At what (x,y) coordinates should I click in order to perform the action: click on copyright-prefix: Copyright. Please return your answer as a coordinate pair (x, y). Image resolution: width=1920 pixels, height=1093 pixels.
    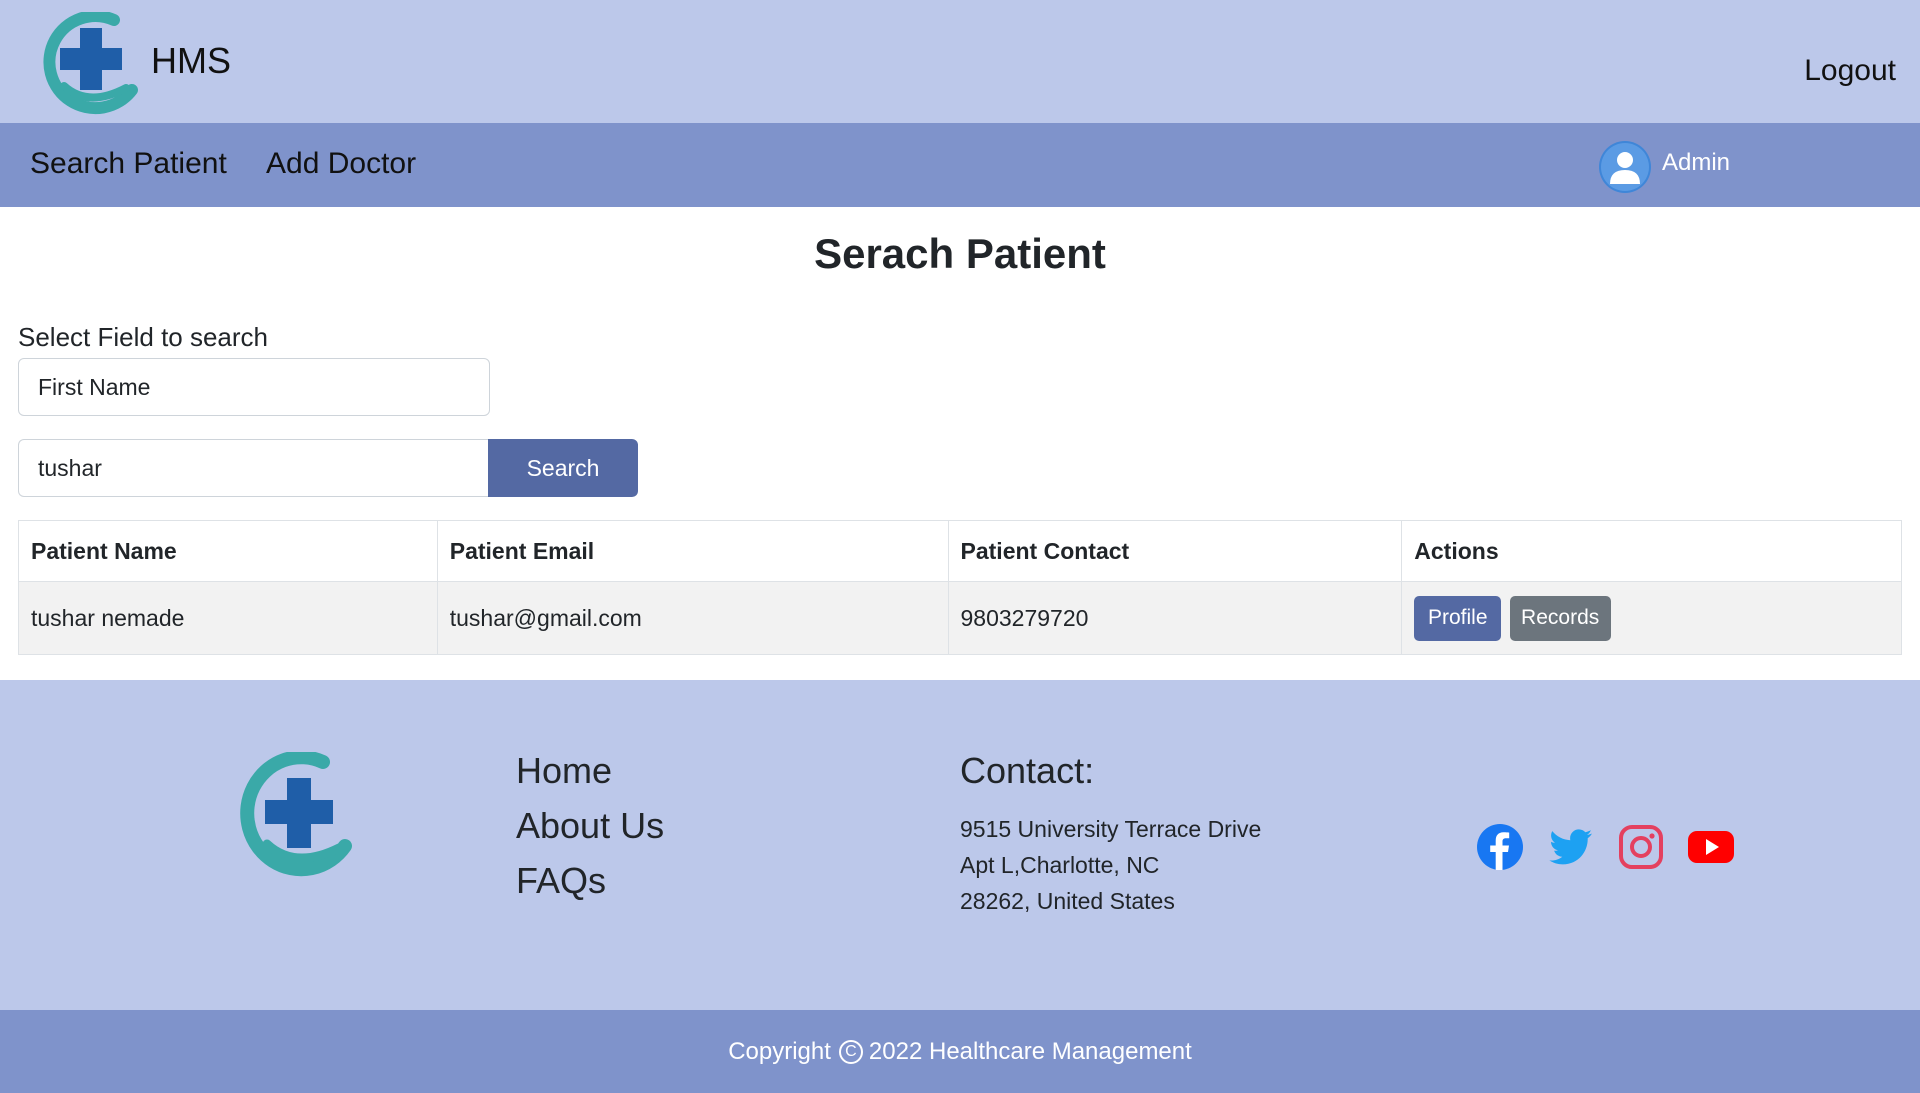
    Looking at the image, I should click on (779, 1051).